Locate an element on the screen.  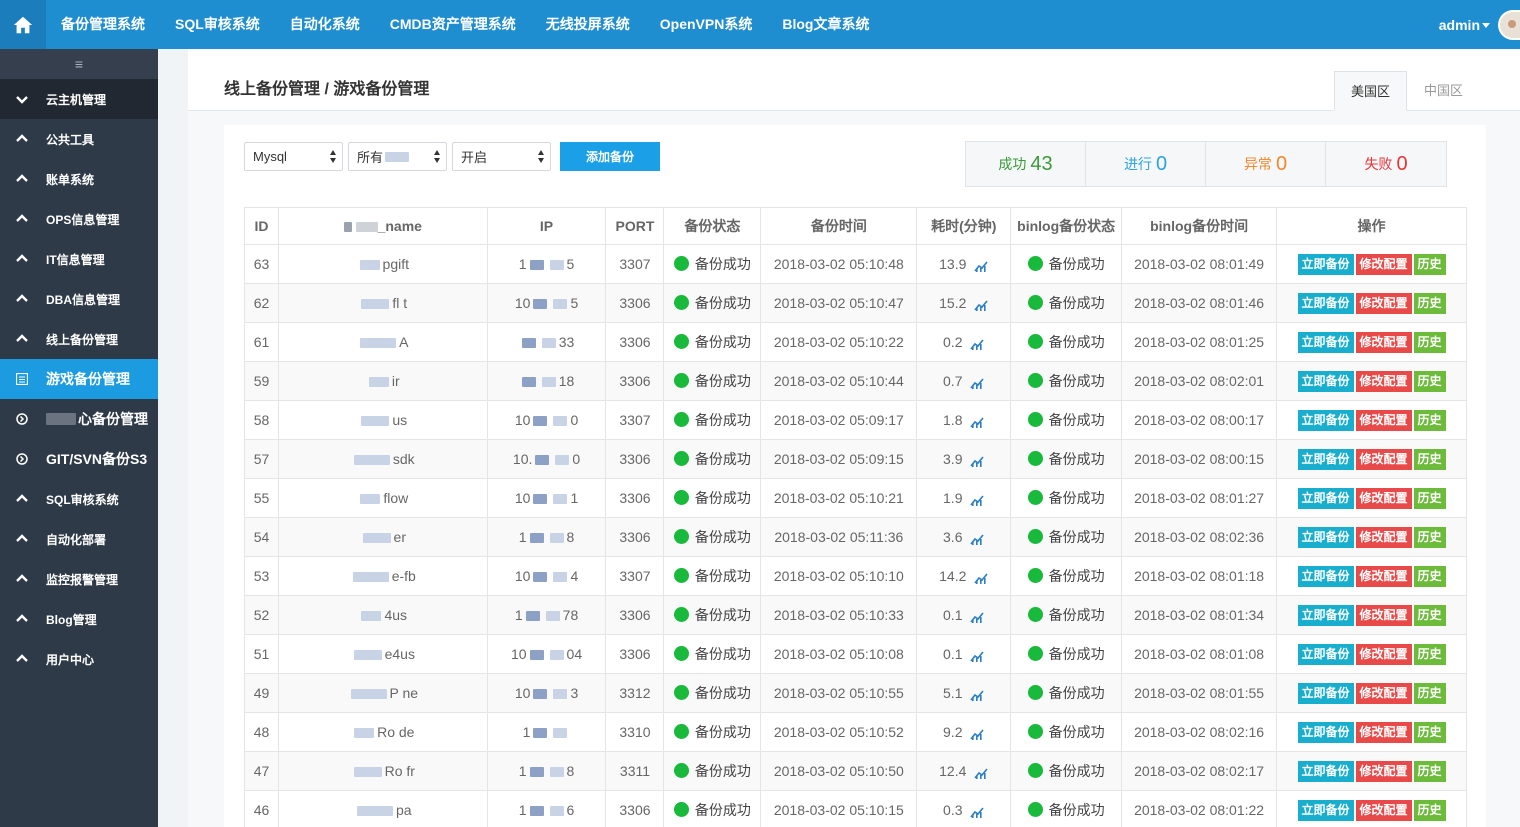
cell-name: sdk is located at coordinates (382, 459).